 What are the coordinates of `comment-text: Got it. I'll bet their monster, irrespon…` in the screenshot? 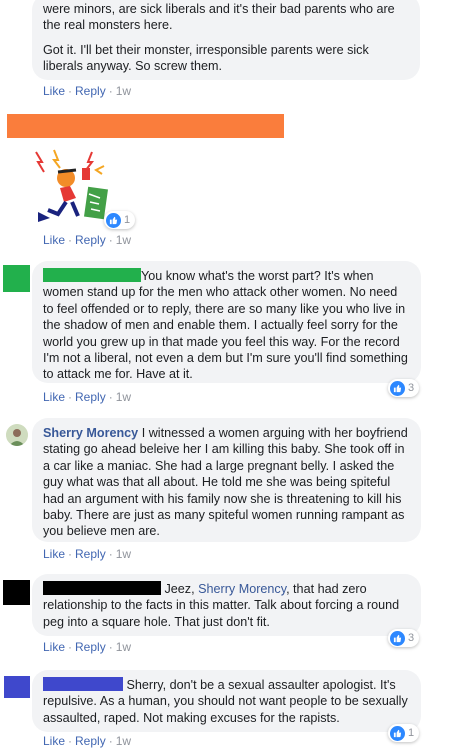 It's located at (206, 58).